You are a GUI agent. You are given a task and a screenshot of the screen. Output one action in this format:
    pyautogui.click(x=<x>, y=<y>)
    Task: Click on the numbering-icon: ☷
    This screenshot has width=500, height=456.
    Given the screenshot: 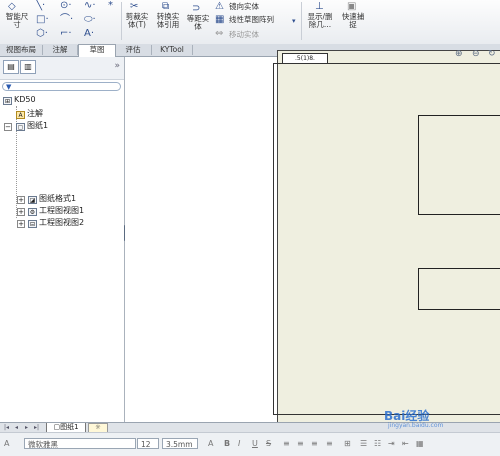 What is the action you would take?
    pyautogui.click(x=377, y=443)
    